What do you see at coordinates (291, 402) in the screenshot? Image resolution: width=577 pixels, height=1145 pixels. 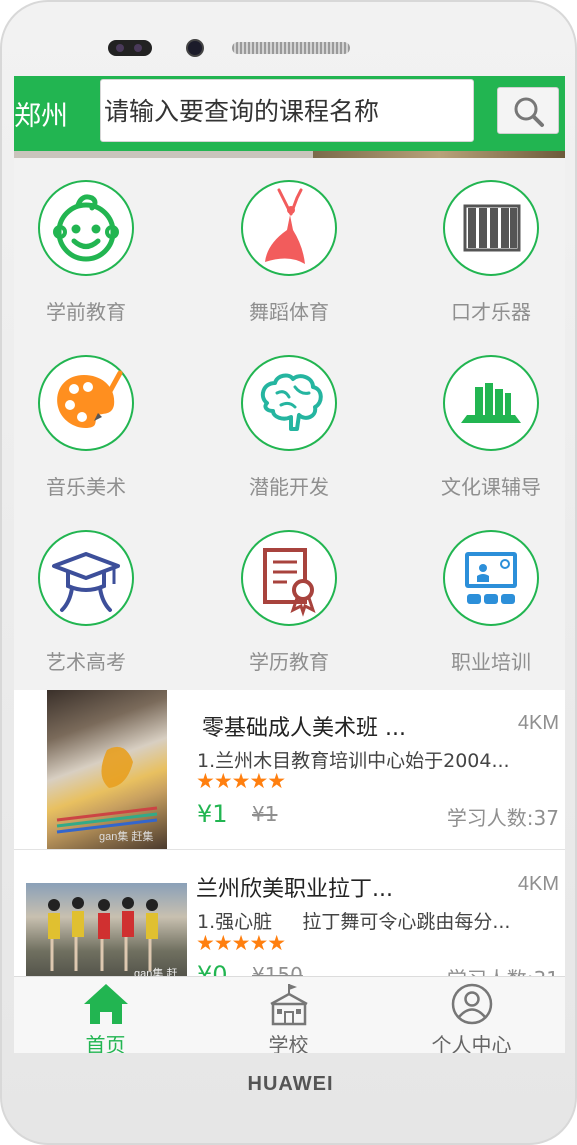 I see `brain-icon` at bounding box center [291, 402].